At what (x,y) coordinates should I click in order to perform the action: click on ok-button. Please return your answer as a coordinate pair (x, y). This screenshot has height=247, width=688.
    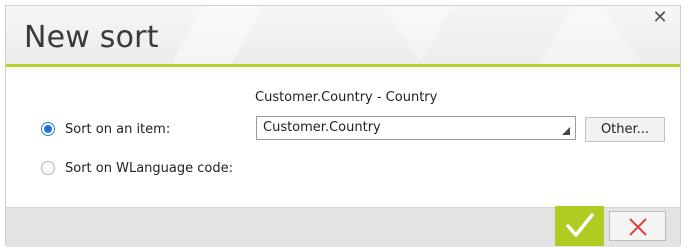
    Looking at the image, I should click on (579, 226).